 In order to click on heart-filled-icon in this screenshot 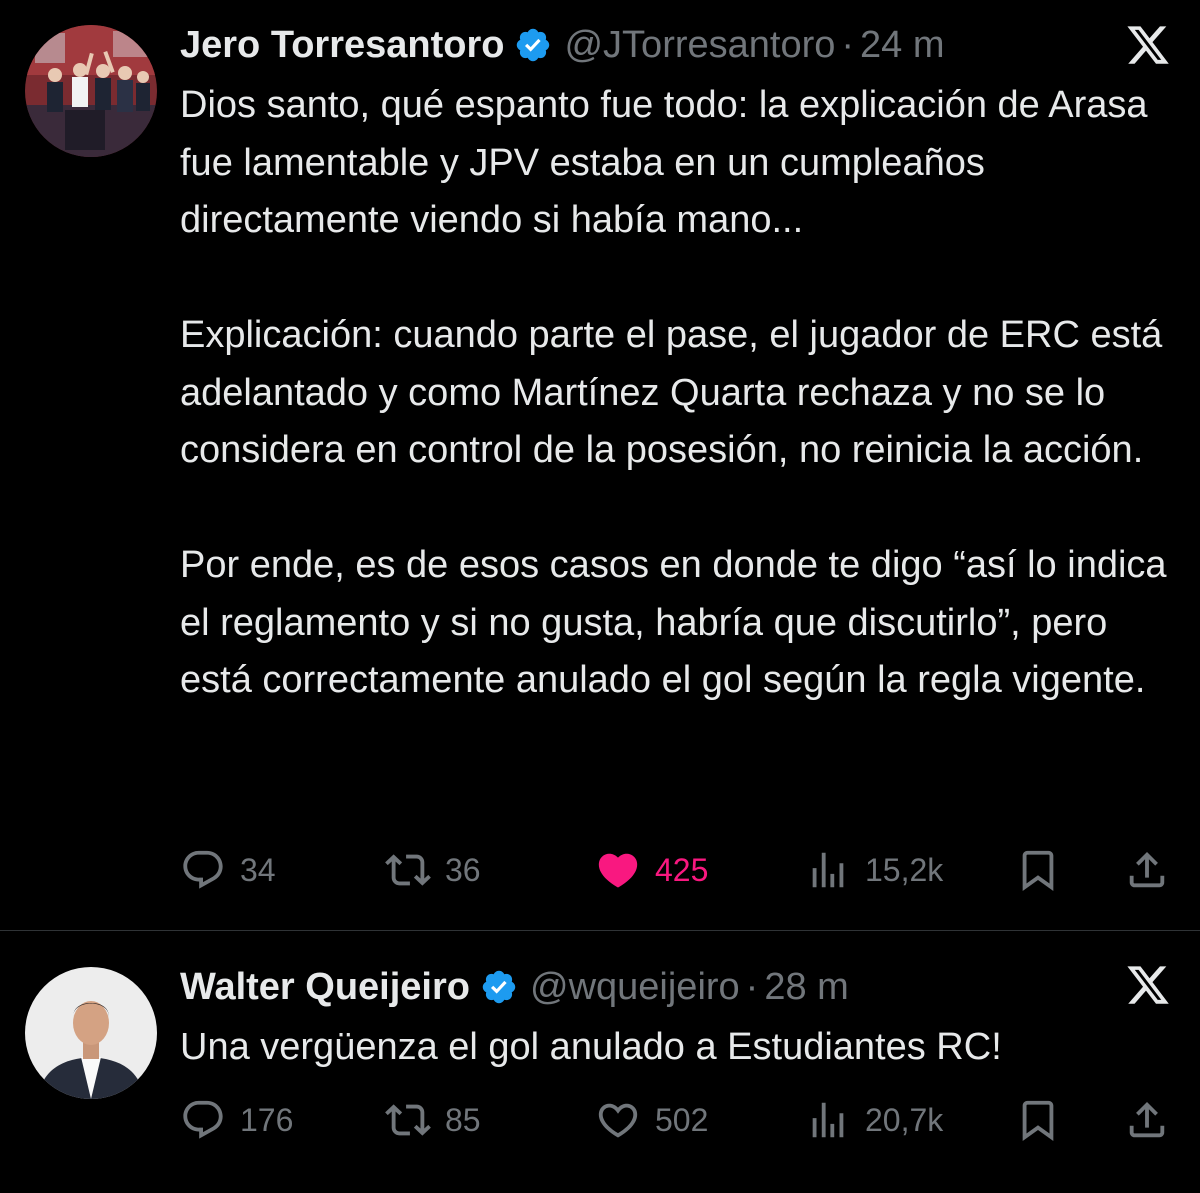, I will do `click(618, 870)`.